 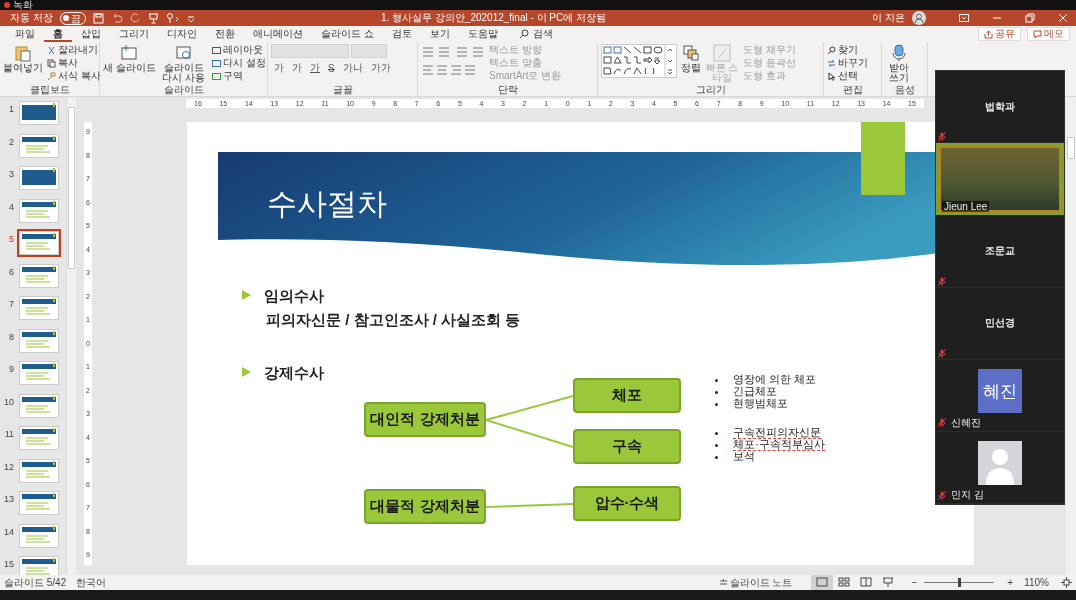 I want to click on arrange-icon, so click(x=691, y=53).